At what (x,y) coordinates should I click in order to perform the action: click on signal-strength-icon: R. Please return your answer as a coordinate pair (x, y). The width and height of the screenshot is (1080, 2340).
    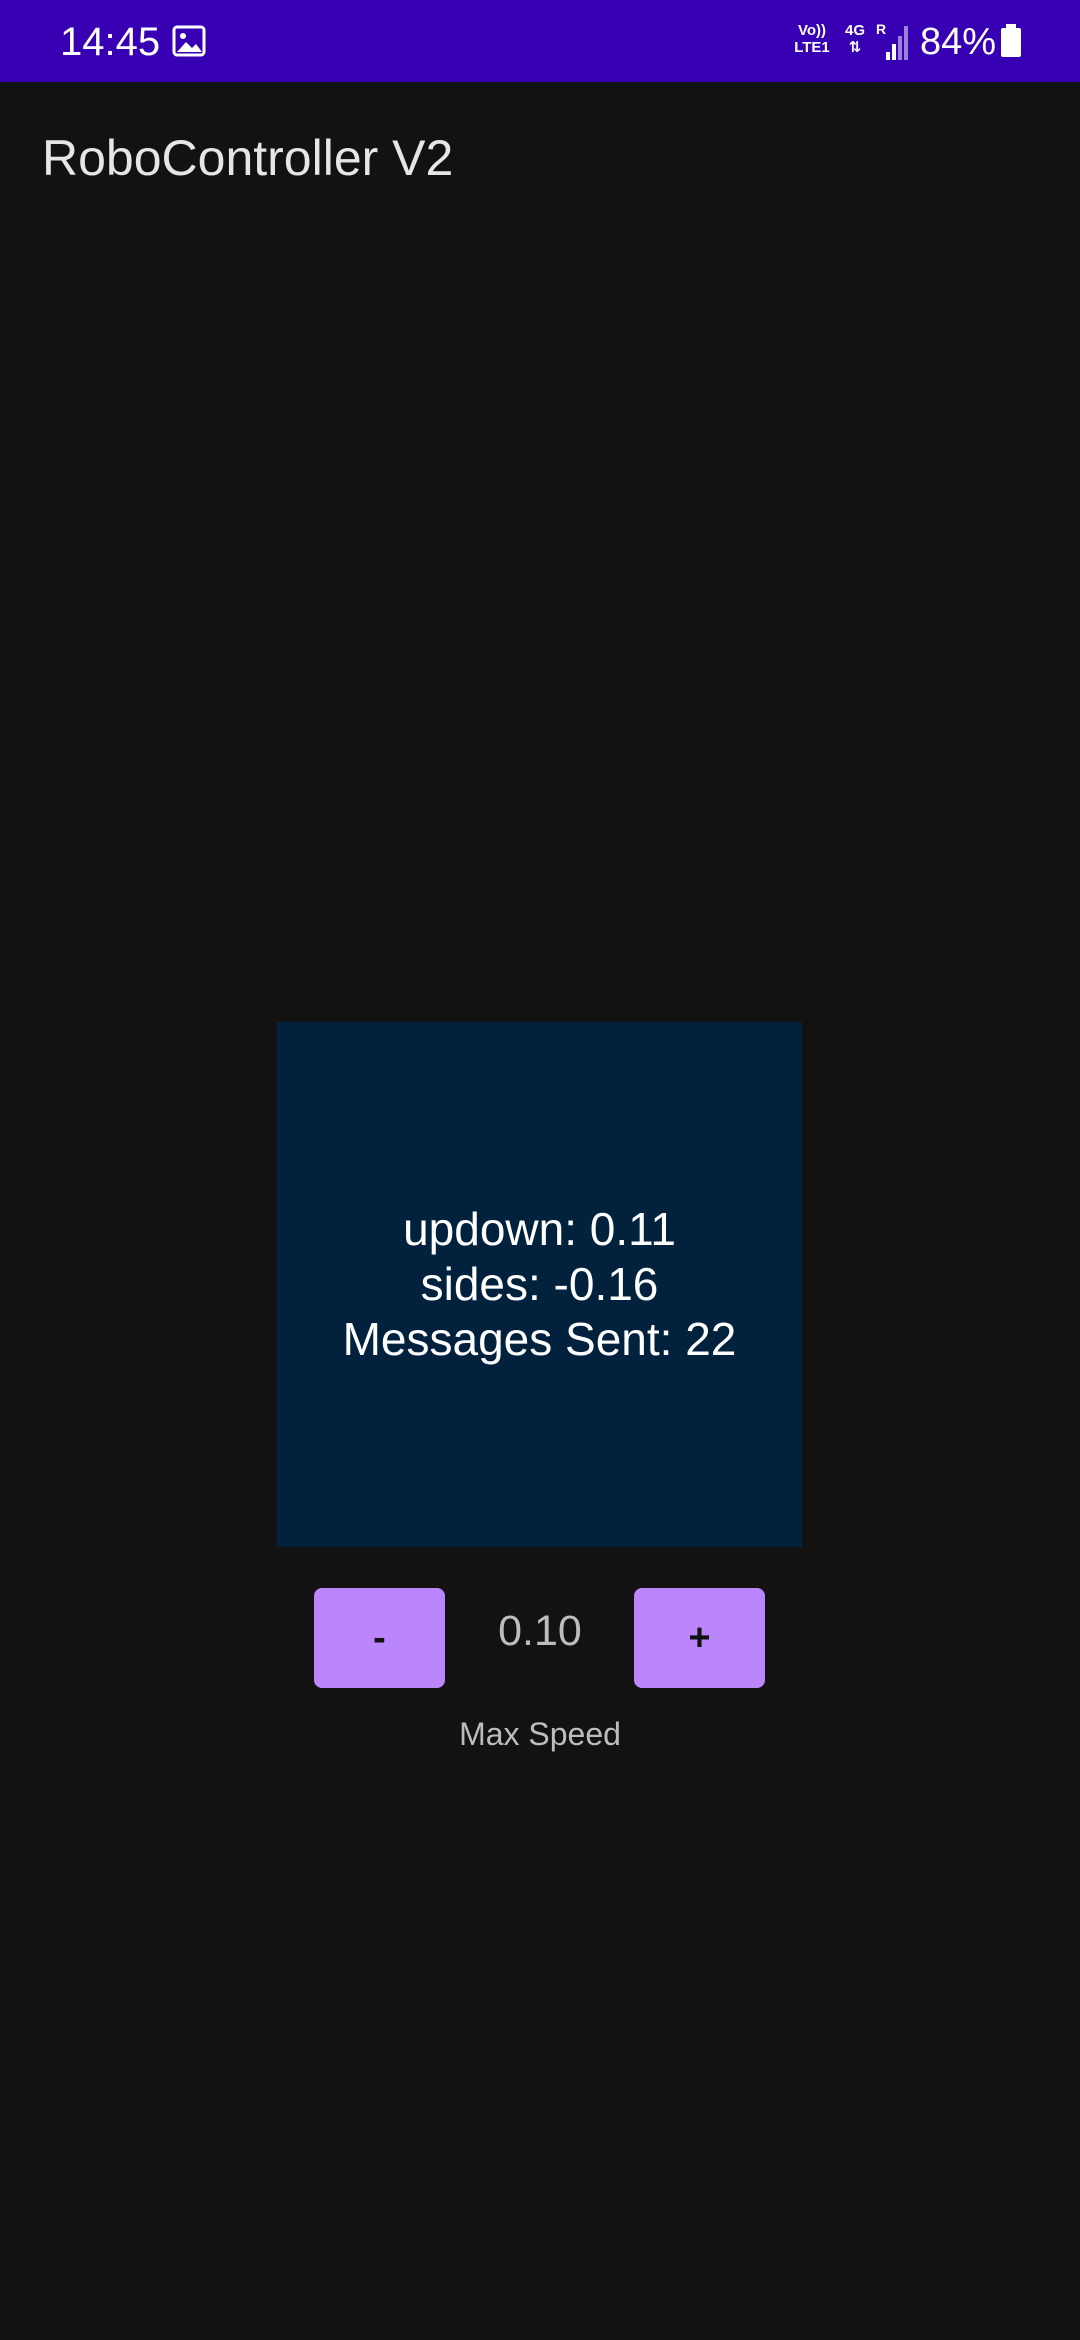
    Looking at the image, I should click on (892, 41).